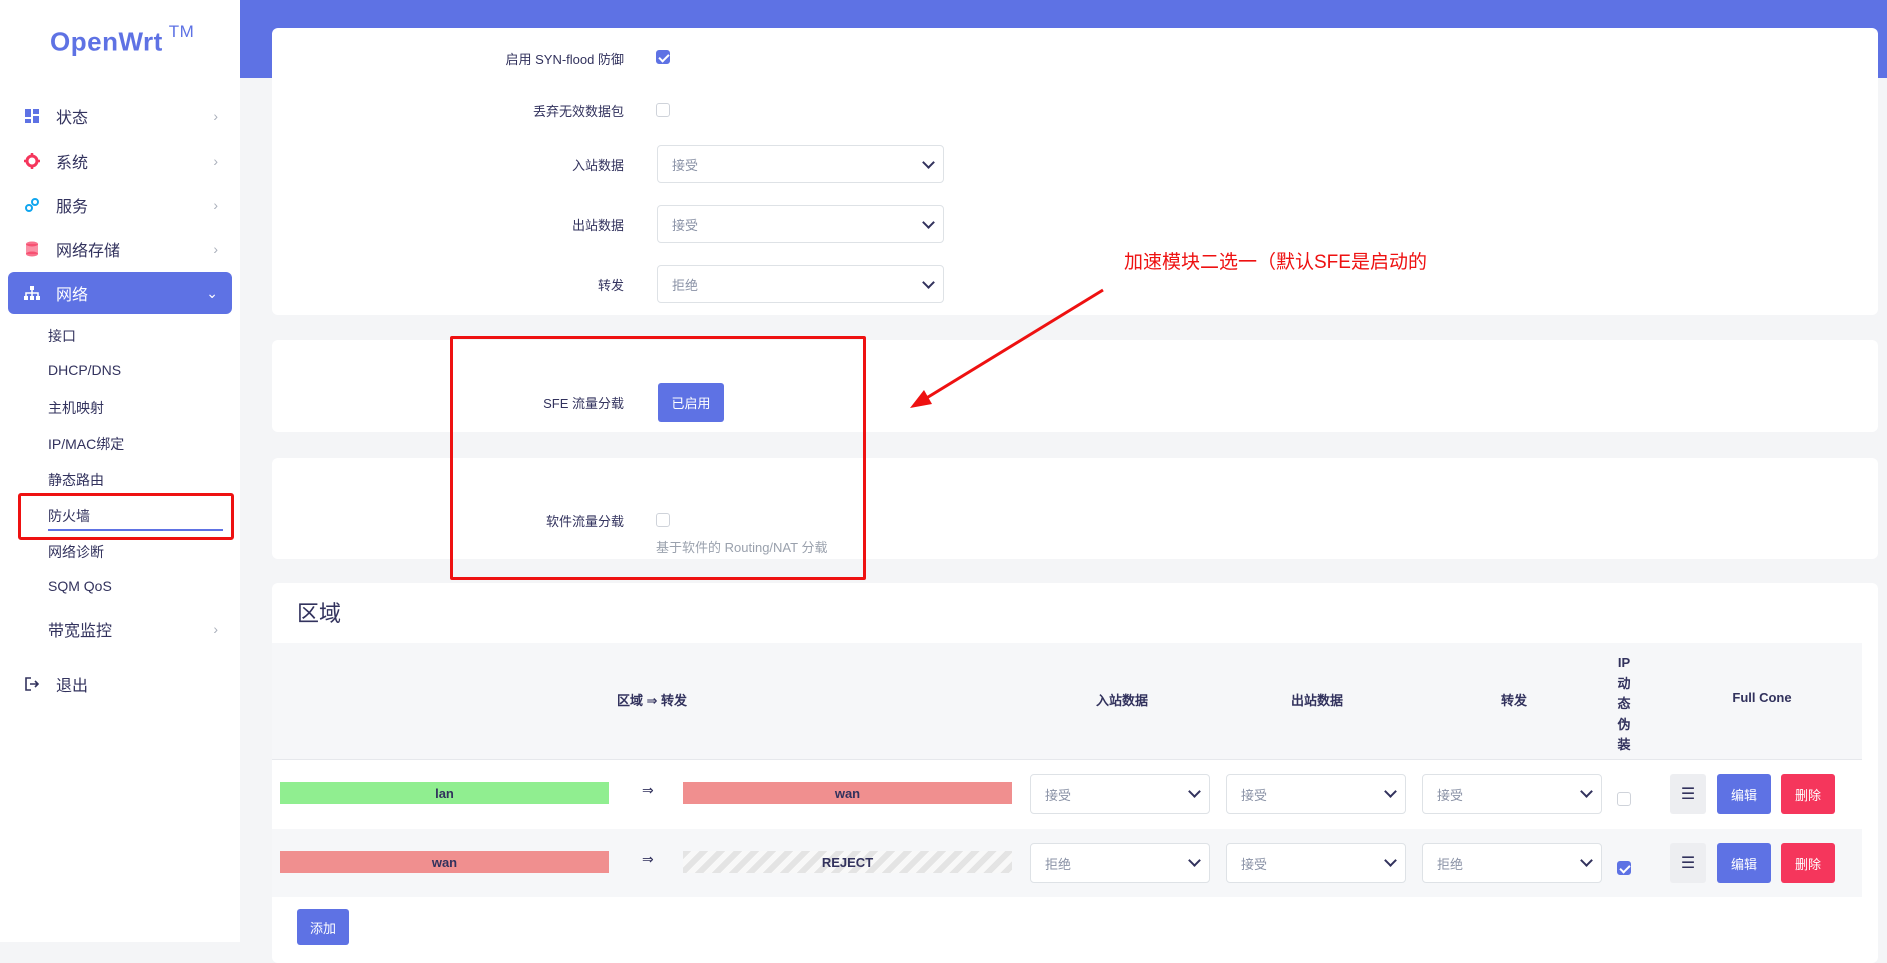 This screenshot has width=1887, height=963. Describe the element at coordinates (1512, 863) in the screenshot. I see `row-forward-select: 拒绝` at that location.